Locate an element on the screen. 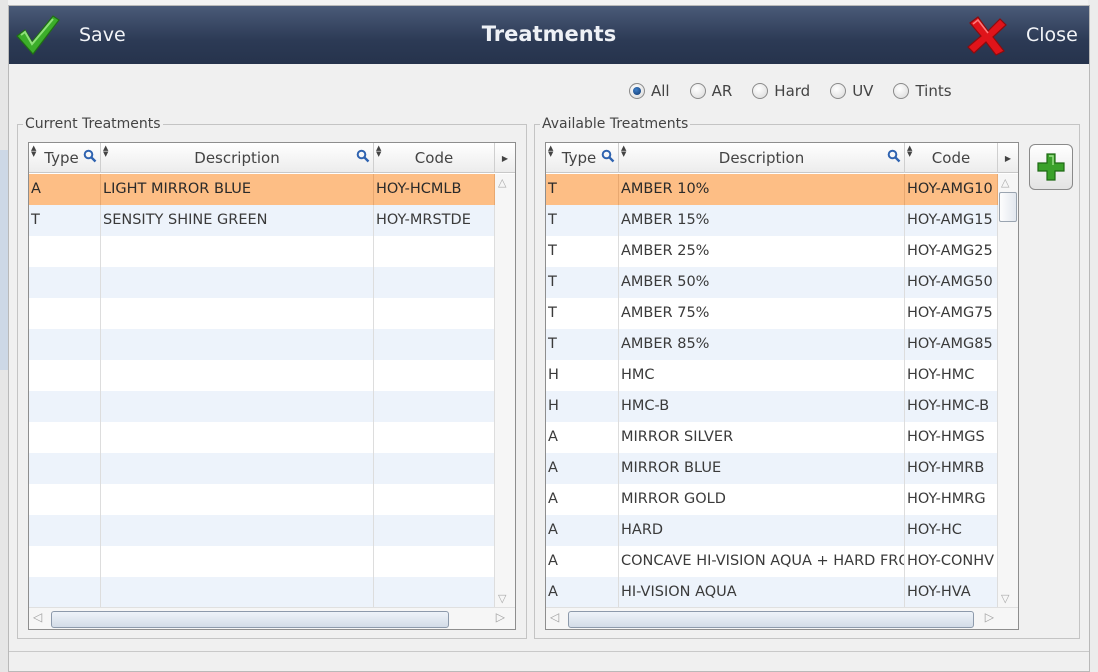 This screenshot has width=1098, height=672. table-row: A HARD HOY-HC is located at coordinates (772, 530).